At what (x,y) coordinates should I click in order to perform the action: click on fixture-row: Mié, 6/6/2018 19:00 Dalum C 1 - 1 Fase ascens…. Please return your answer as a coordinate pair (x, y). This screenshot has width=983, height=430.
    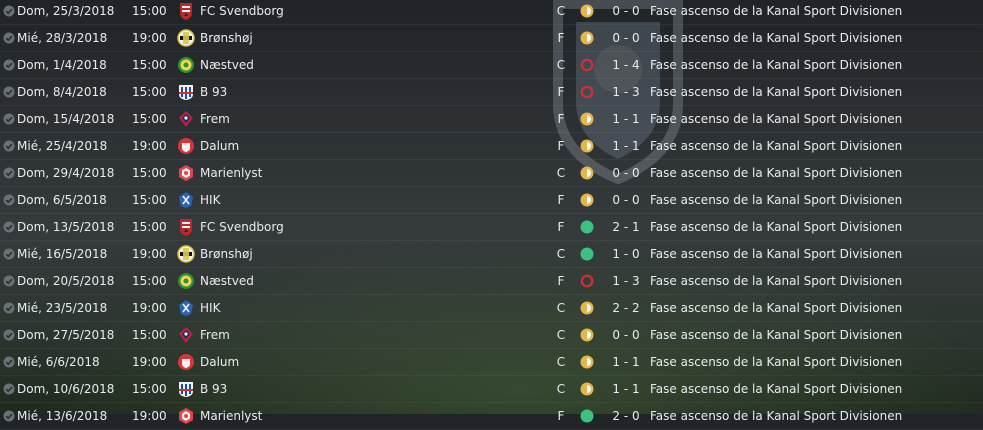
    Looking at the image, I should click on (491, 362).